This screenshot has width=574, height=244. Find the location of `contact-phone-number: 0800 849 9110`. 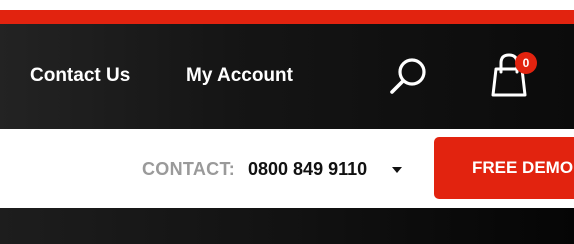

contact-phone-number: 0800 849 9110 is located at coordinates (307, 169).